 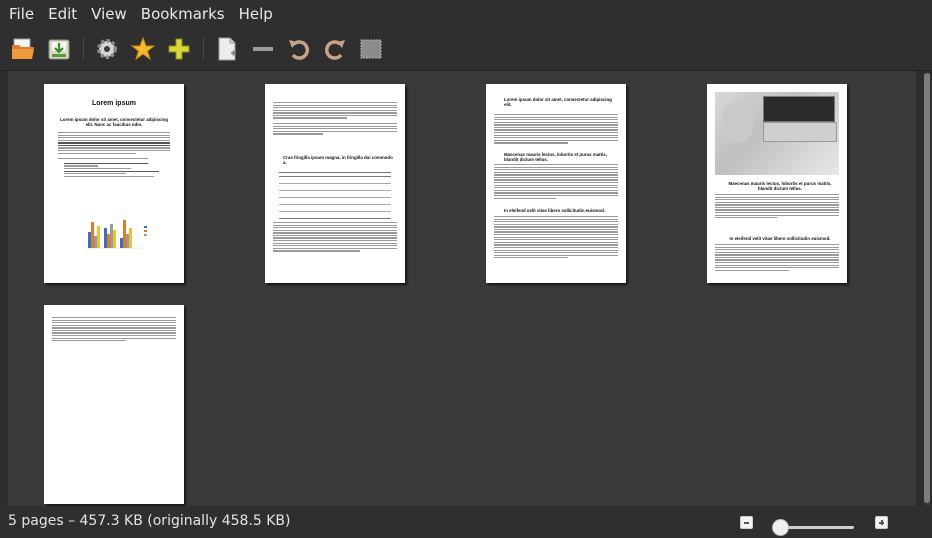 I want to click on menu-help: Help, so click(x=256, y=14).